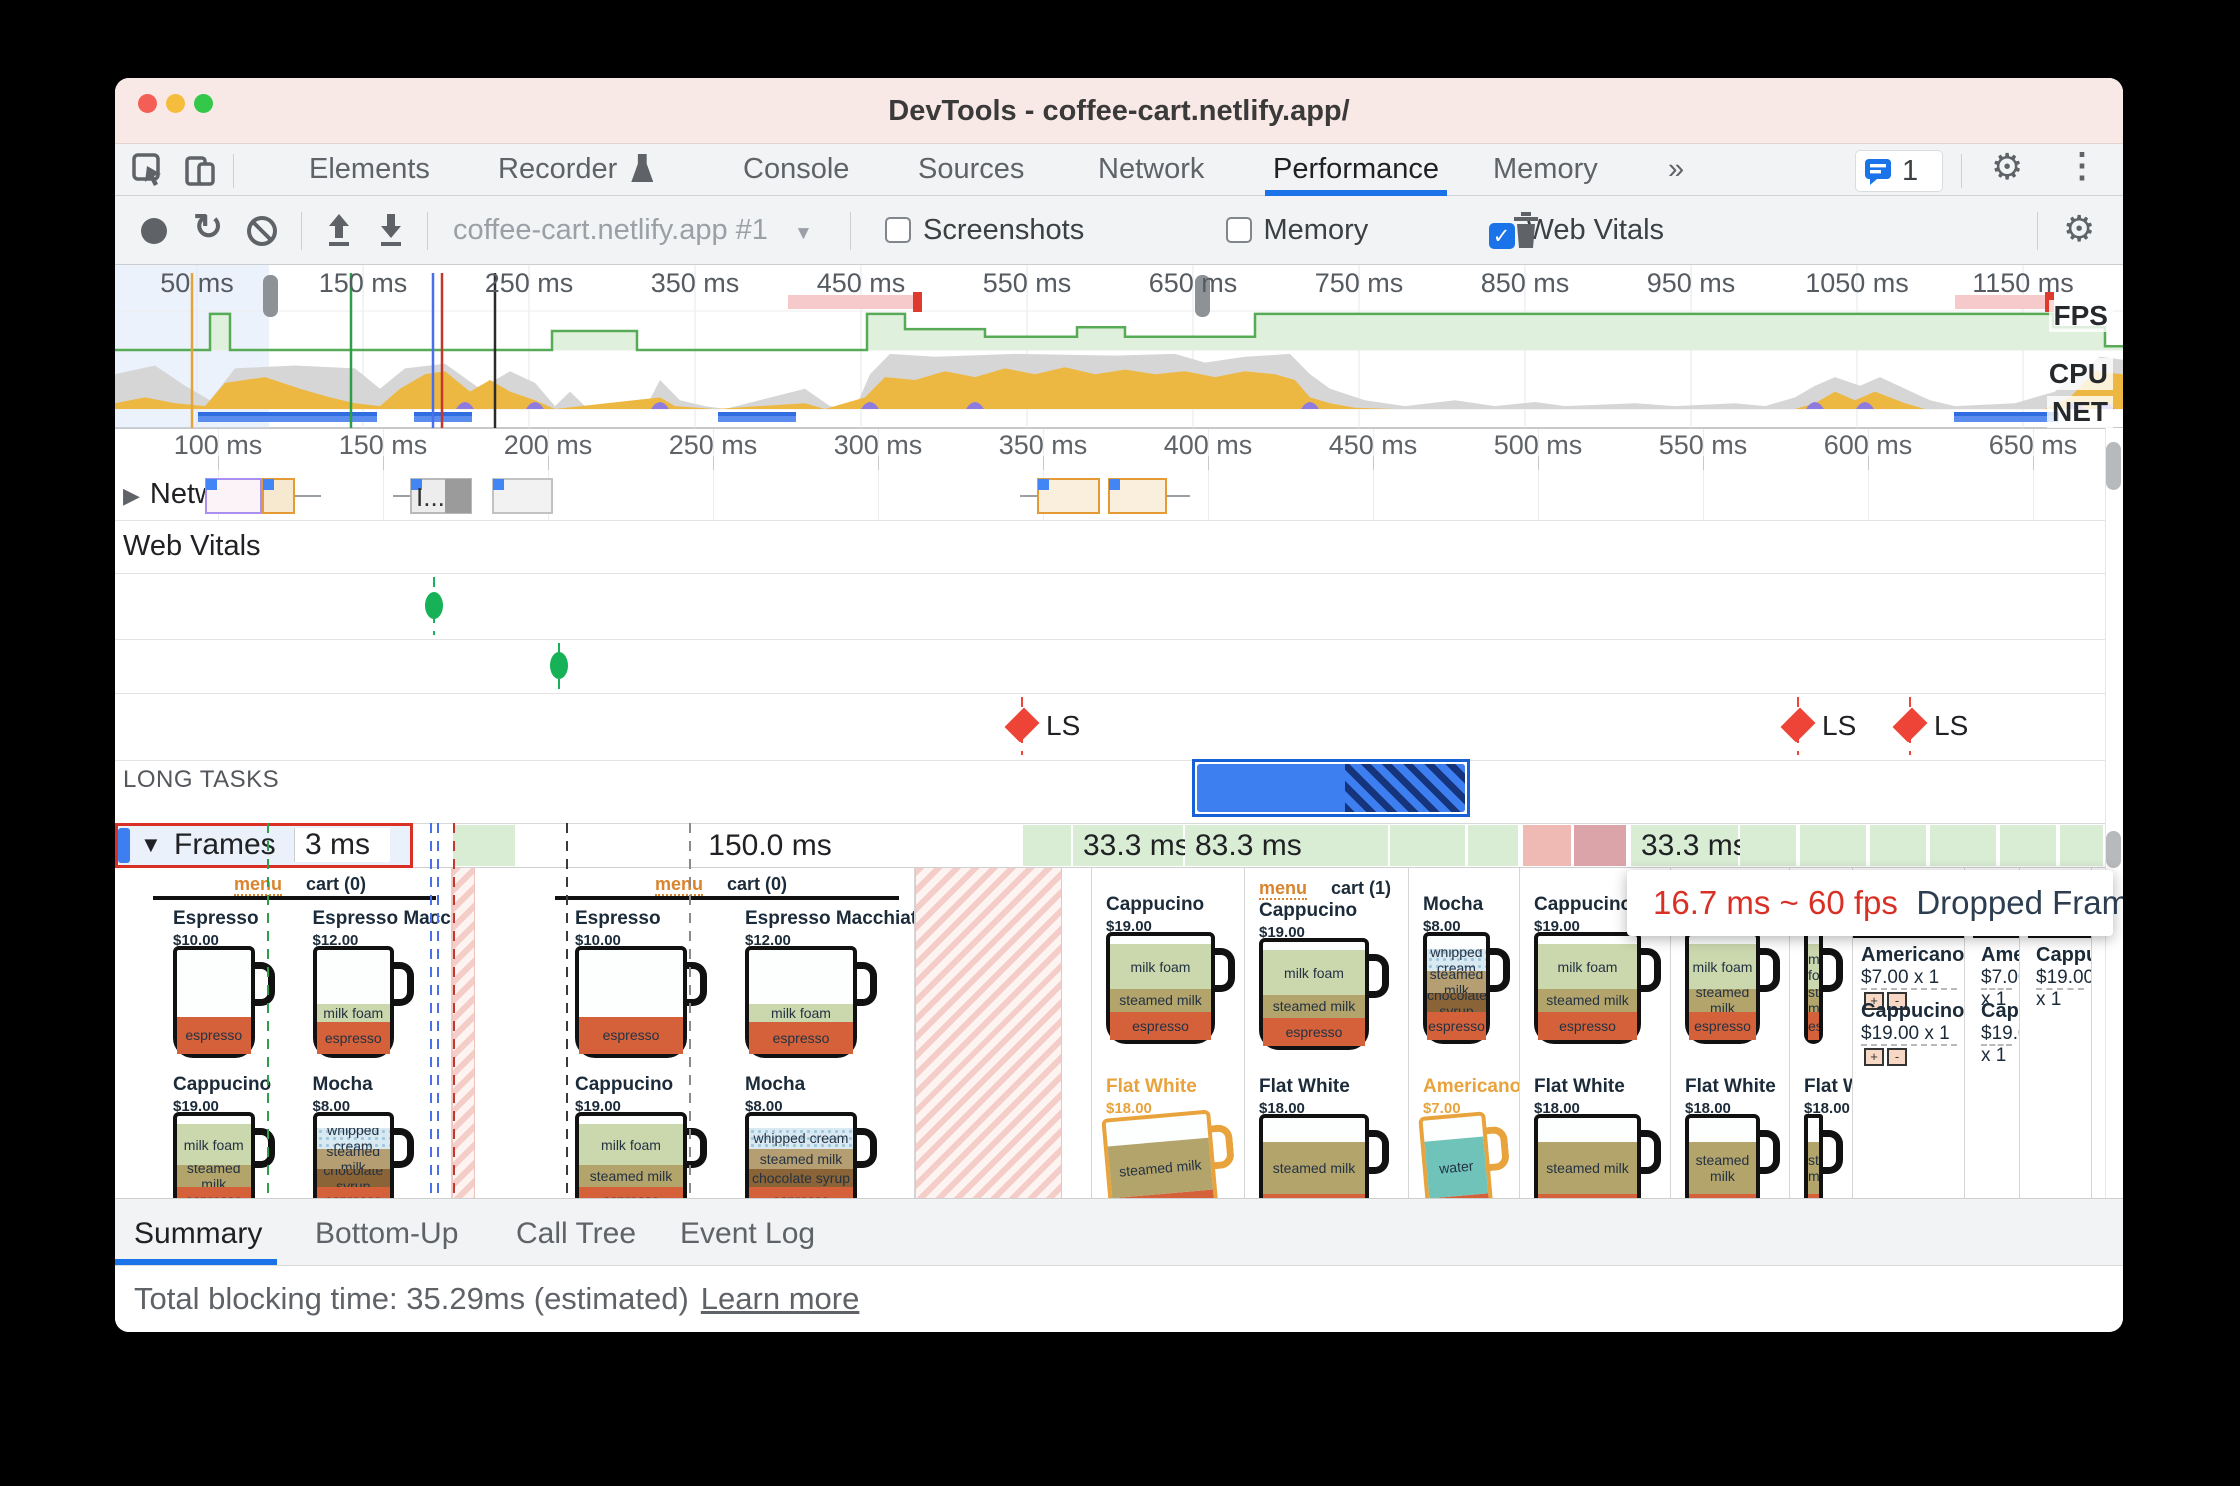 The image size is (2240, 1486). Describe the element at coordinates (1238, 230) in the screenshot. I see `memory-checkbox` at that location.